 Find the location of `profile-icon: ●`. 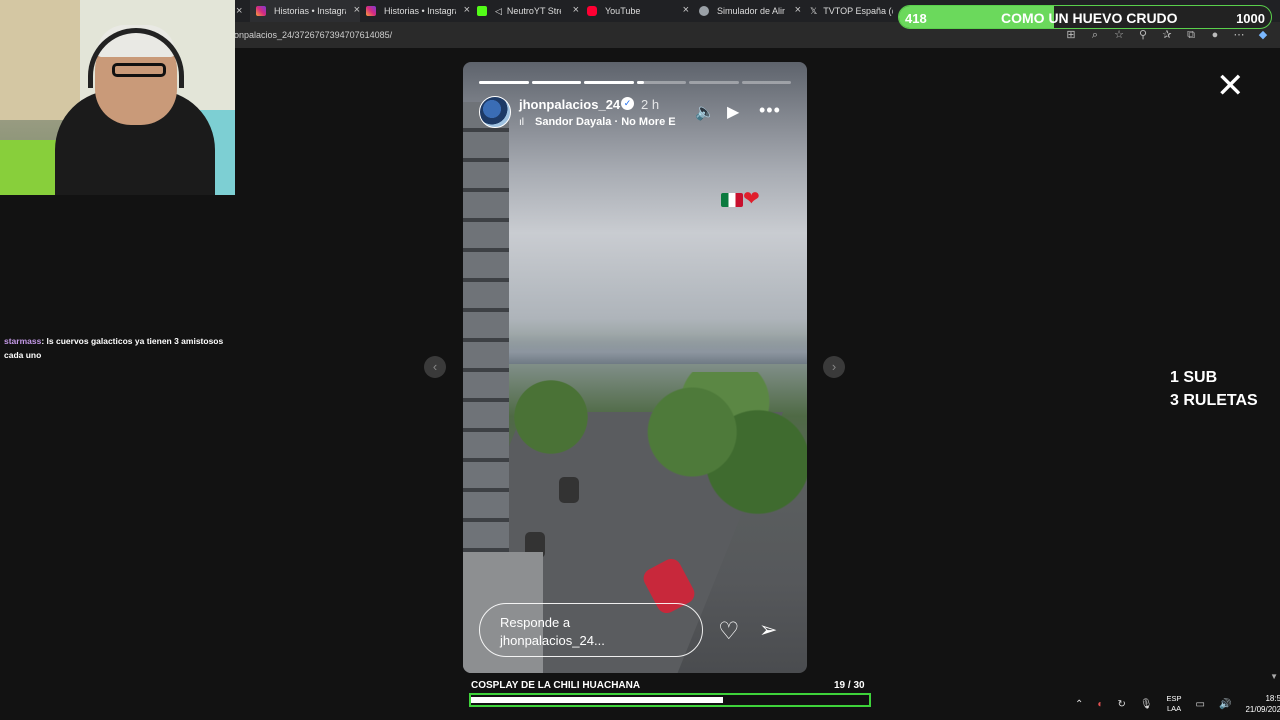

profile-icon: ● is located at coordinates (1215, 35).